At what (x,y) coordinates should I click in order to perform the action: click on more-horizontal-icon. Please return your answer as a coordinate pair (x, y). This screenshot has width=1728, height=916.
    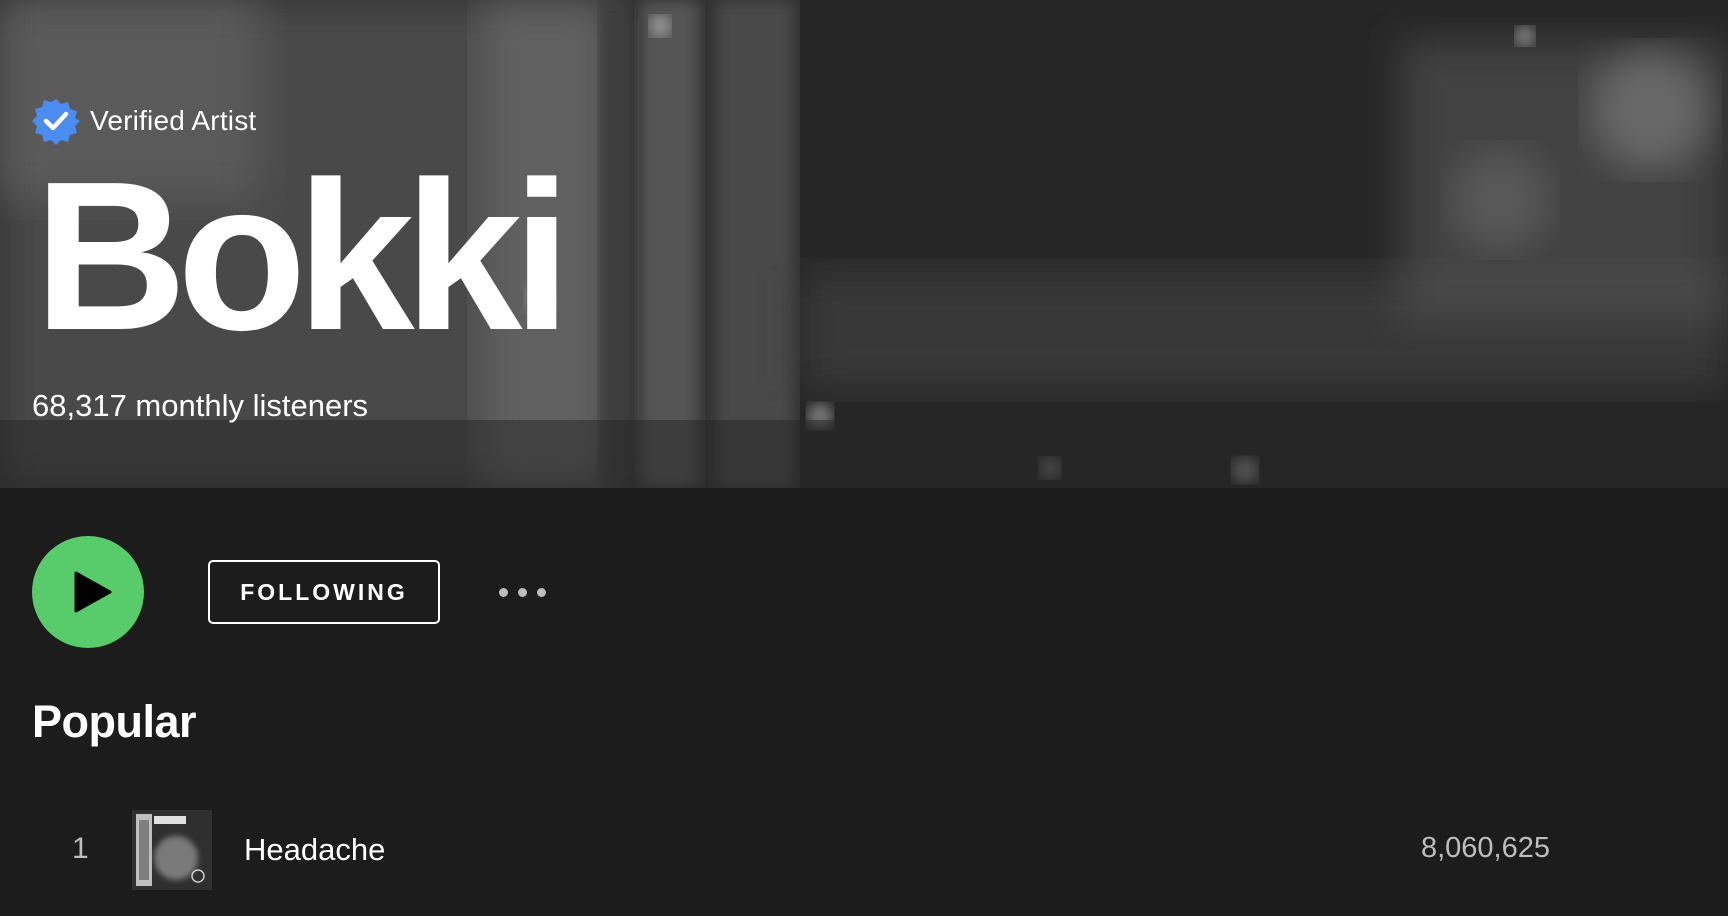
    Looking at the image, I should click on (522, 592).